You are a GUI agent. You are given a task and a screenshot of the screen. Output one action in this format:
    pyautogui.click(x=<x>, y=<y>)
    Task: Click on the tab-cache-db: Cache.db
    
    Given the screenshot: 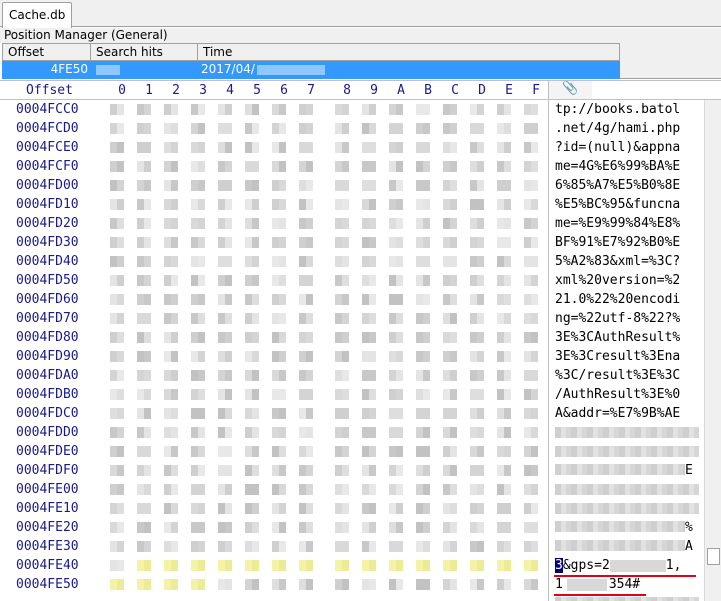 What is the action you would take?
    pyautogui.click(x=37, y=15)
    